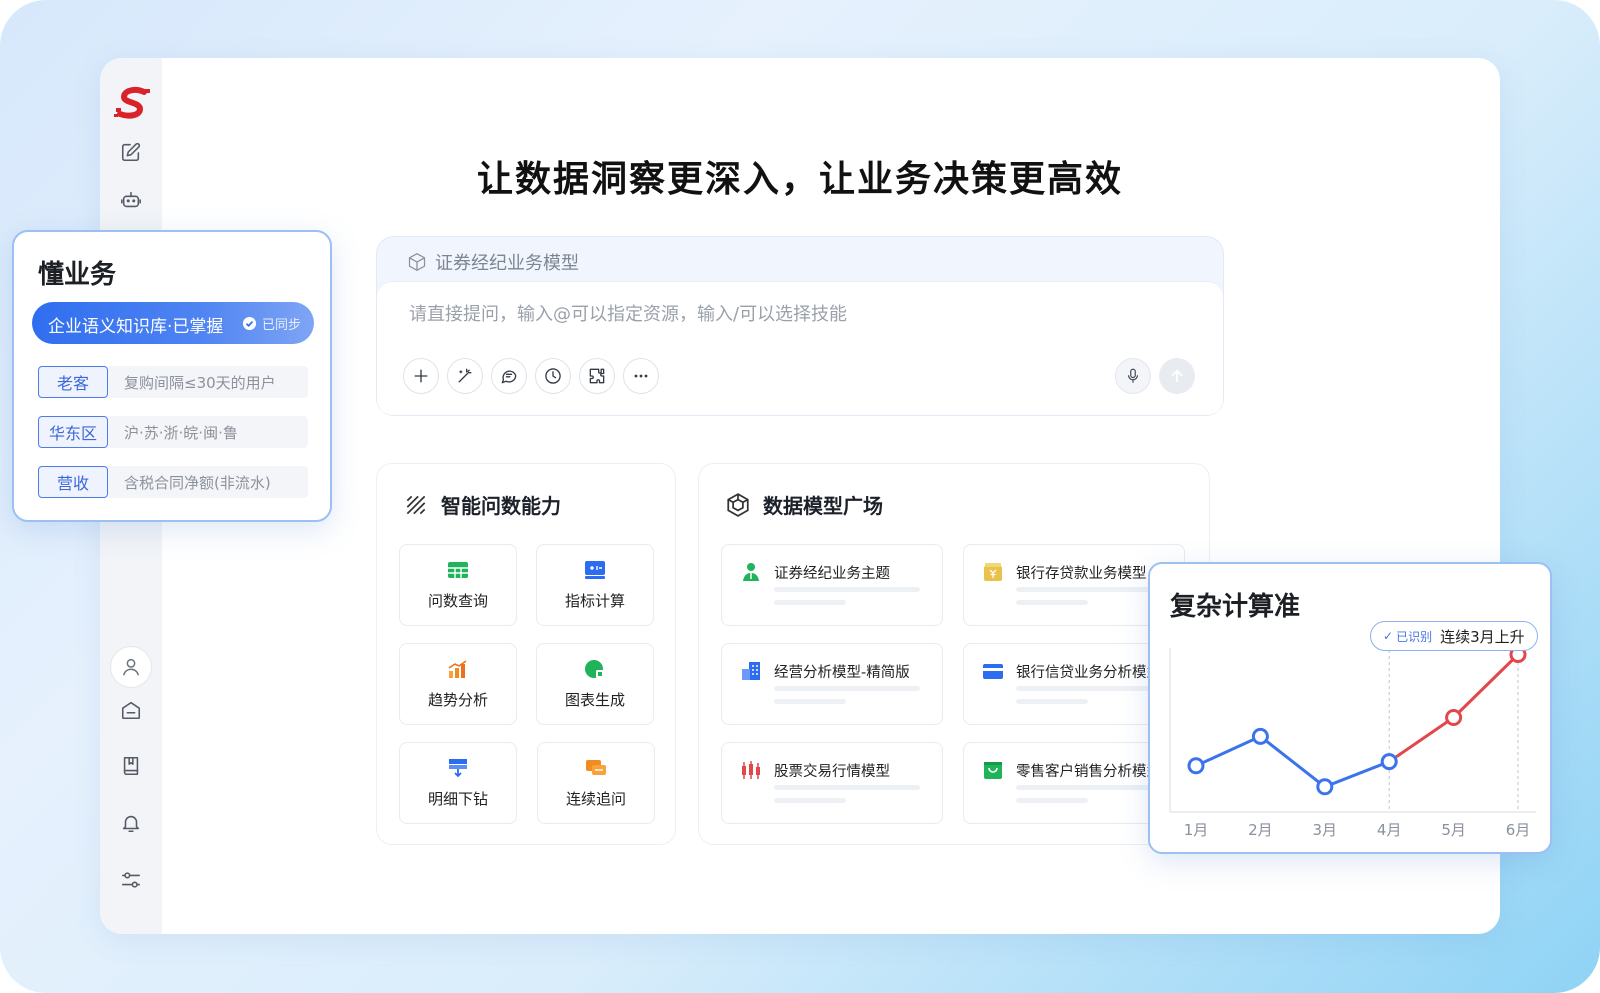 The image size is (1600, 993). I want to click on capability-trend: 趋势分析, so click(458, 684).